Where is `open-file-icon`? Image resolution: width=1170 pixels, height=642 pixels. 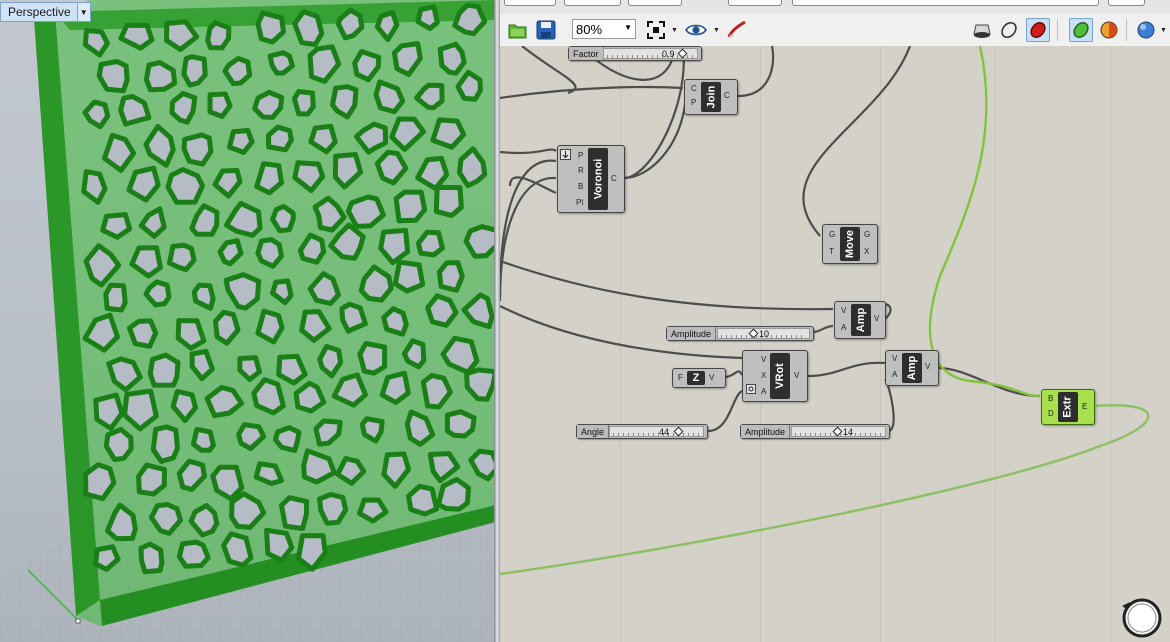
open-file-icon is located at coordinates (518, 30).